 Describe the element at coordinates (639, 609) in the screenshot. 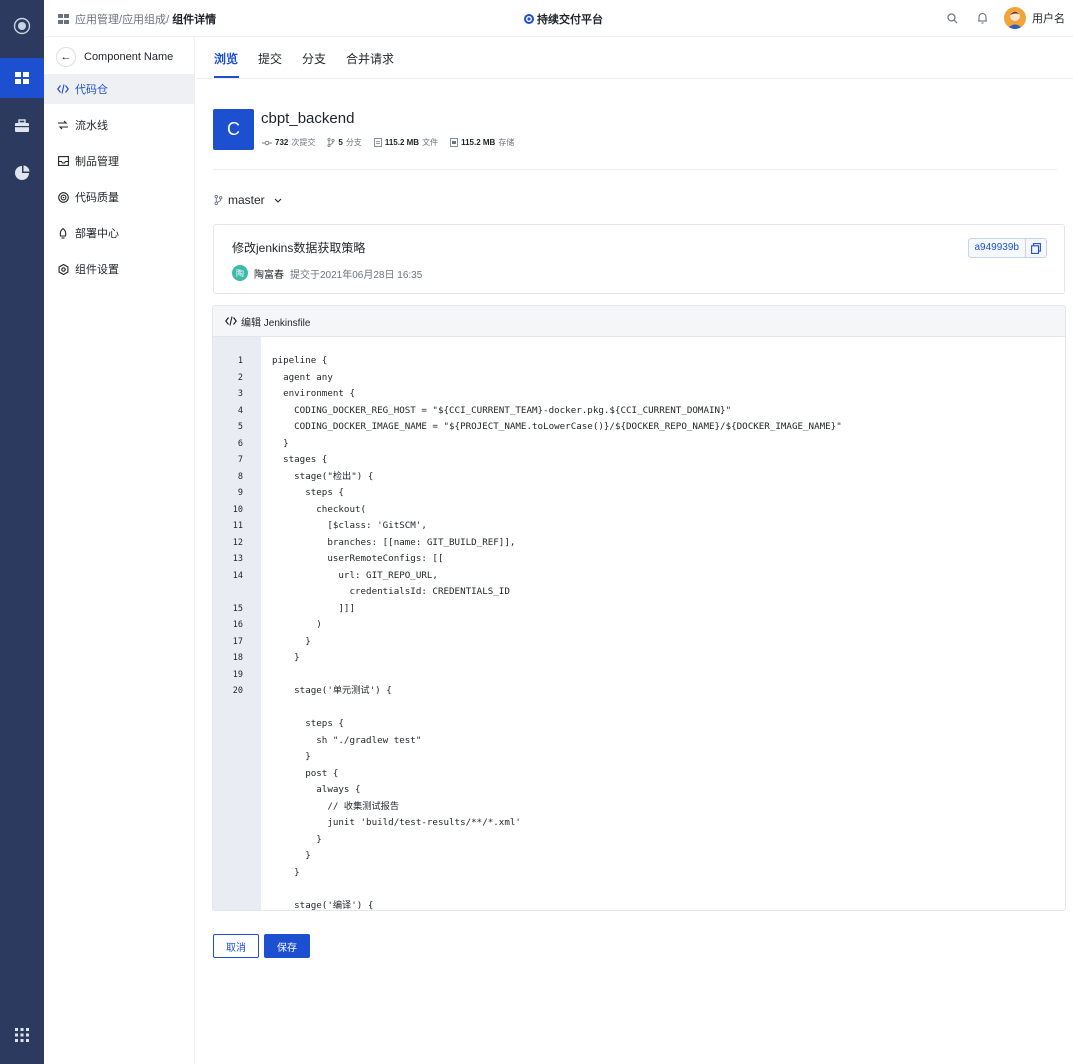

I see `code-line: 15 ]]]` at that location.